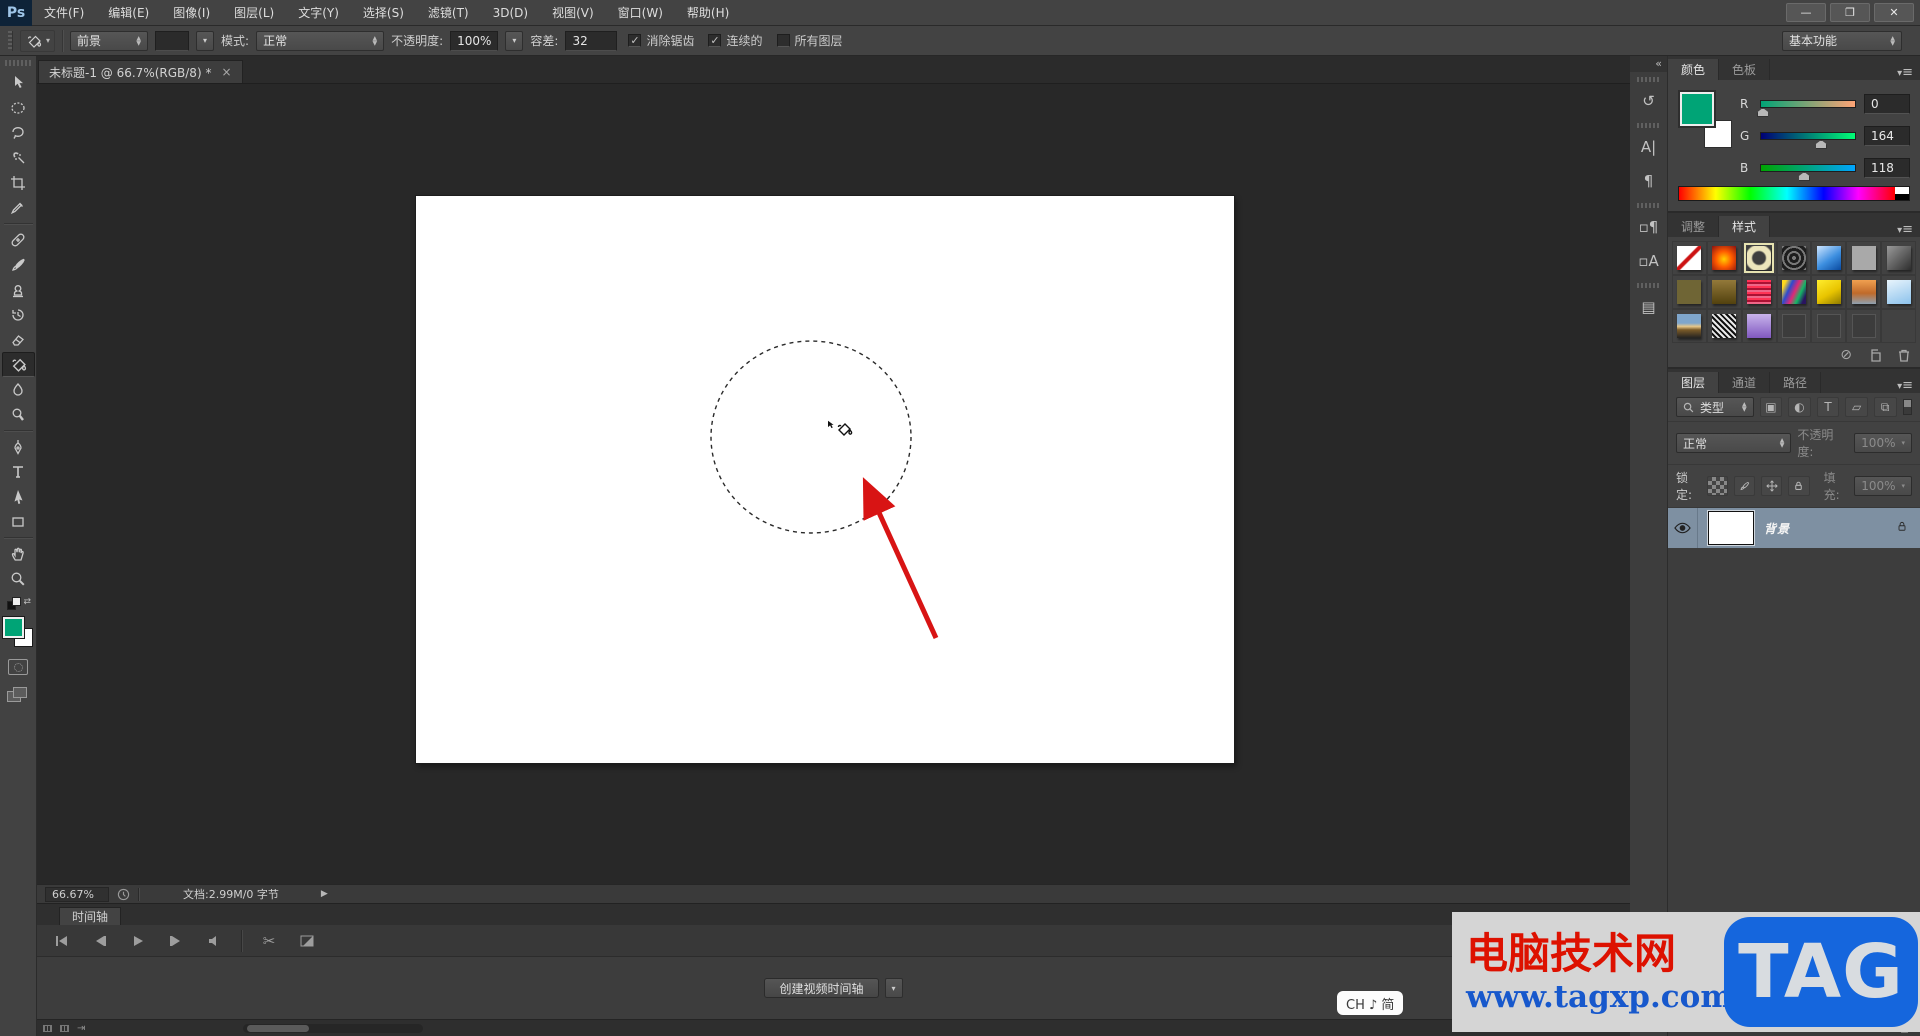 The height and width of the screenshot is (1036, 1920). Describe the element at coordinates (1856, 407) in the screenshot. I see `filter-shape-layers-icon: ▱` at that location.